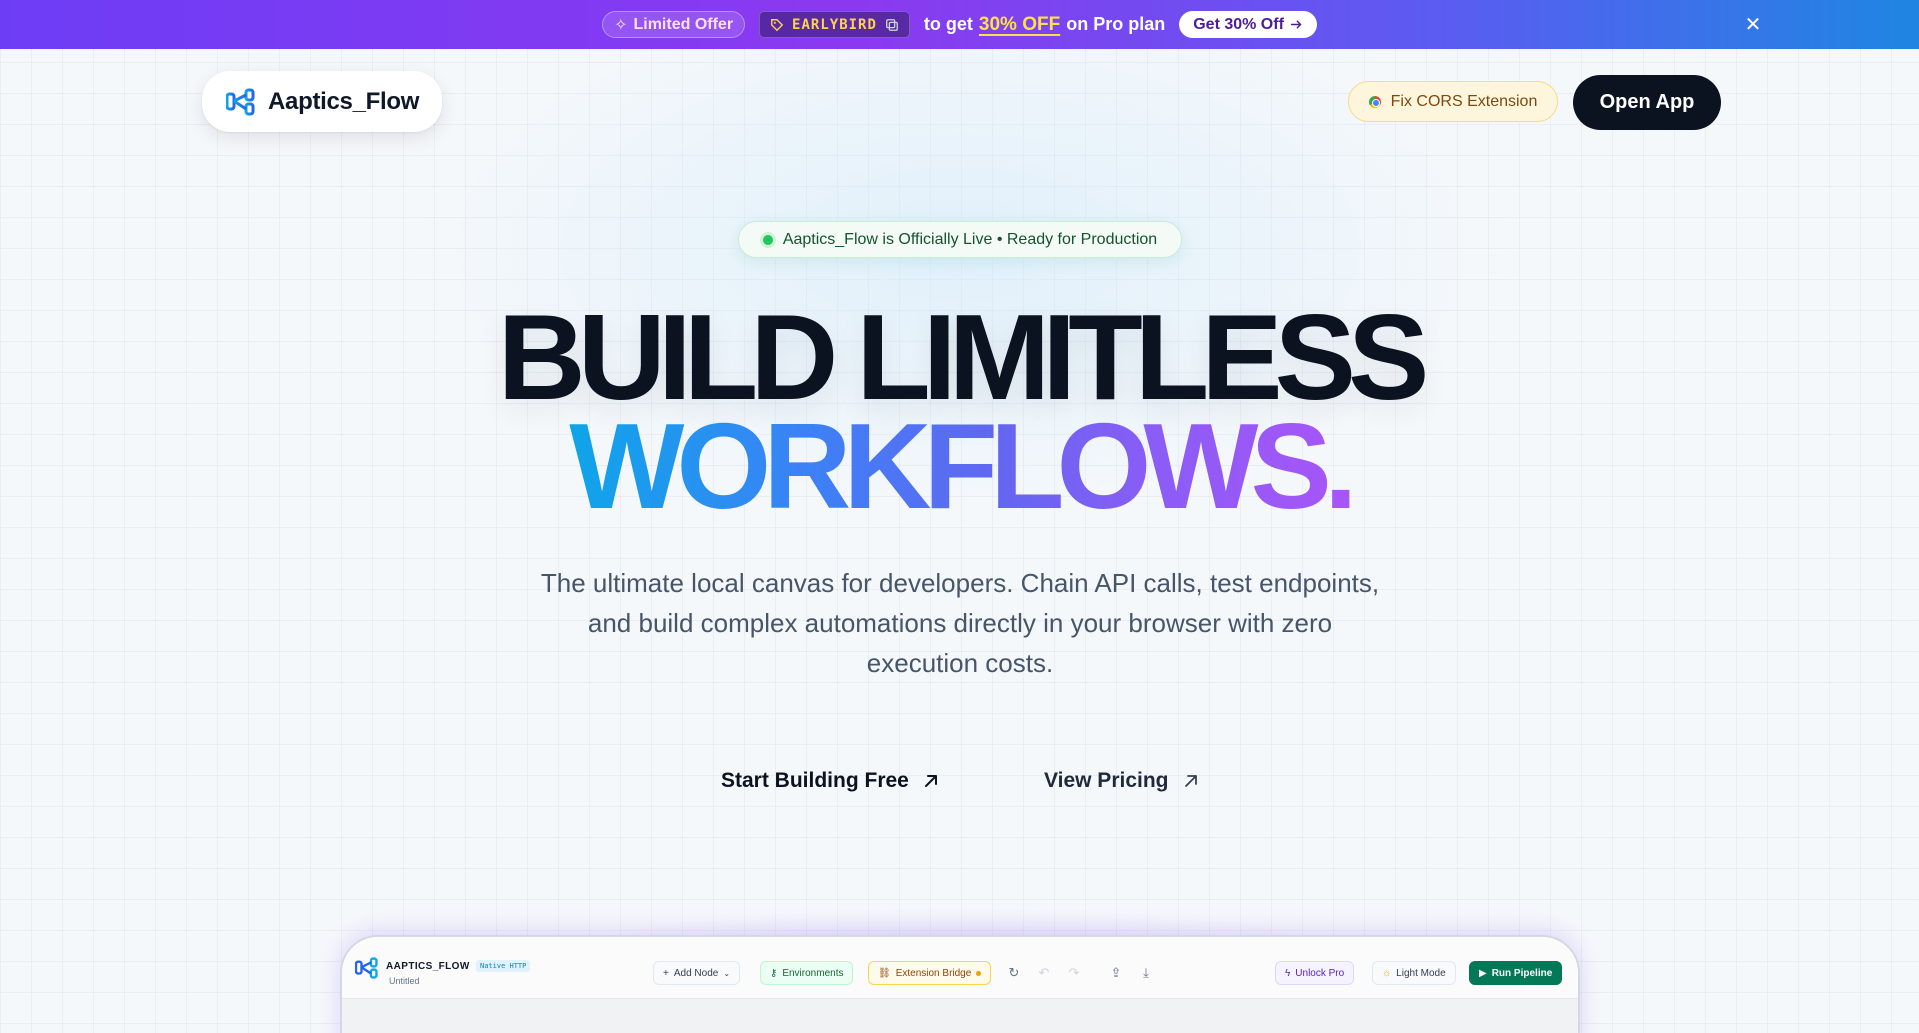 The image size is (1919, 1033). Describe the element at coordinates (892, 25) in the screenshot. I see `copy-icon` at that location.